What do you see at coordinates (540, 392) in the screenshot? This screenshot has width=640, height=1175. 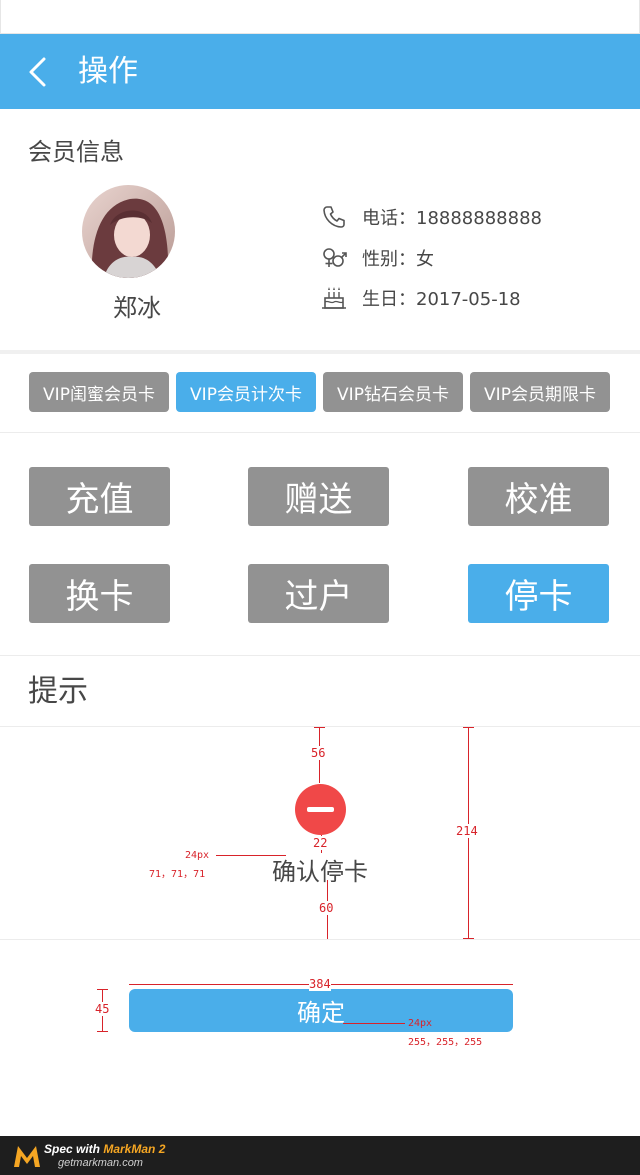 I see `card-tab-vip-term: VIP会员期限卡` at bounding box center [540, 392].